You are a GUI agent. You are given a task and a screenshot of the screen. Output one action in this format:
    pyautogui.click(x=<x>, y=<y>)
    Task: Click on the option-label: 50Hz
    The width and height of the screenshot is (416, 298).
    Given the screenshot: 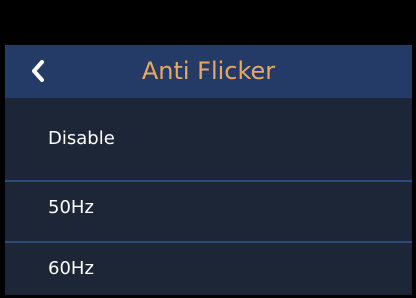 What is the action you would take?
    pyautogui.click(x=71, y=207)
    